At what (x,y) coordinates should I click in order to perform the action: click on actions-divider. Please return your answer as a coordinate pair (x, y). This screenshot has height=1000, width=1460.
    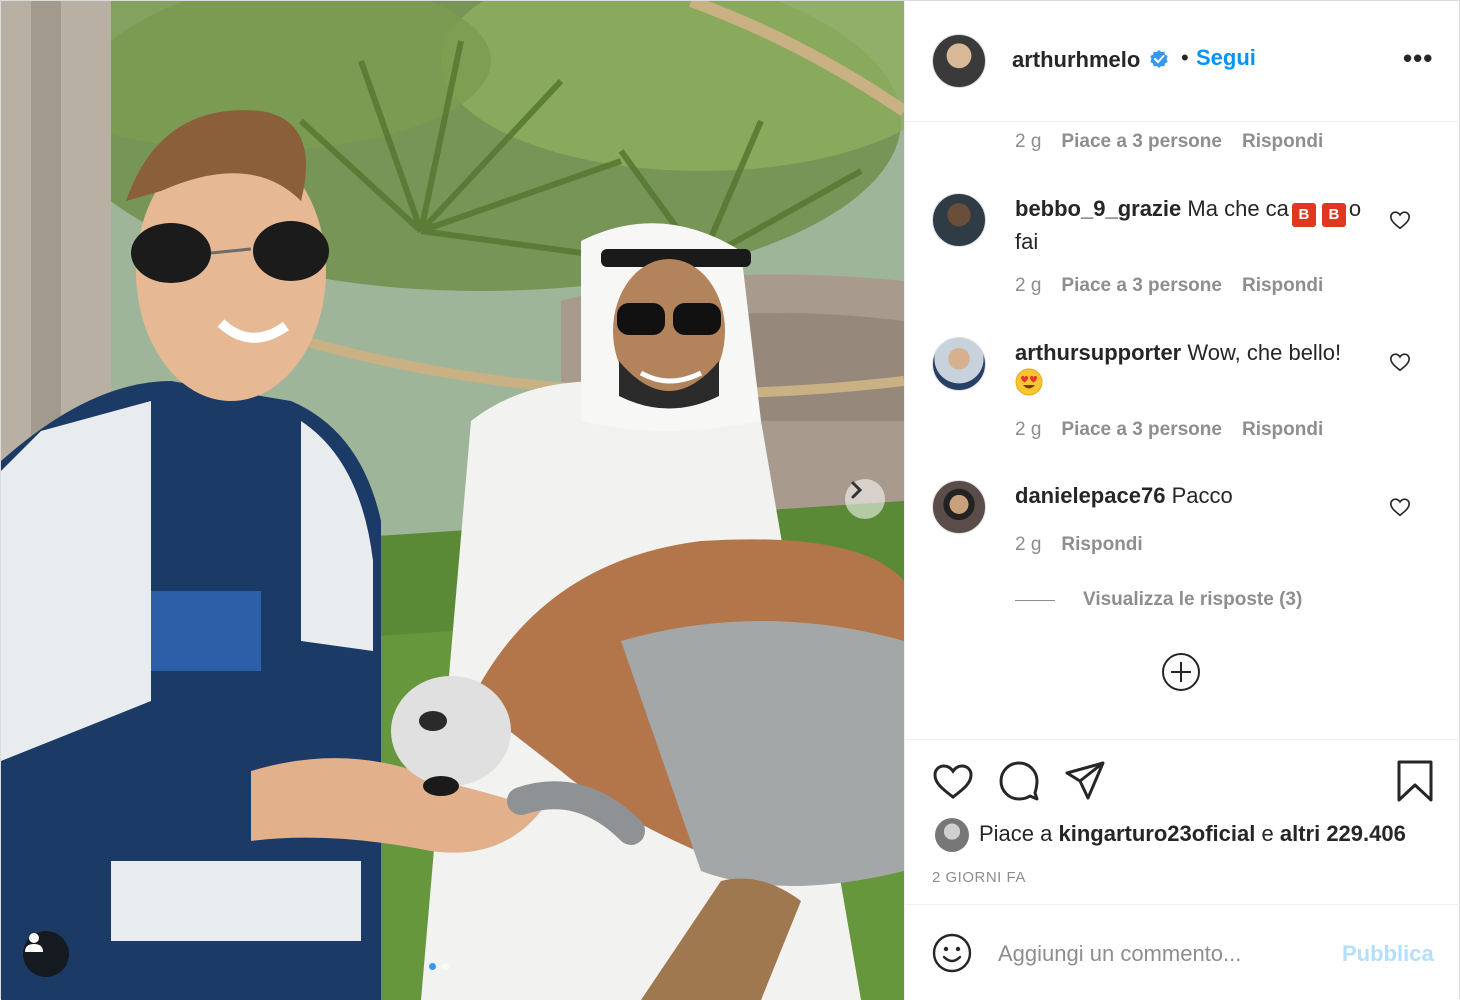
    Looking at the image, I should click on (1182, 739).